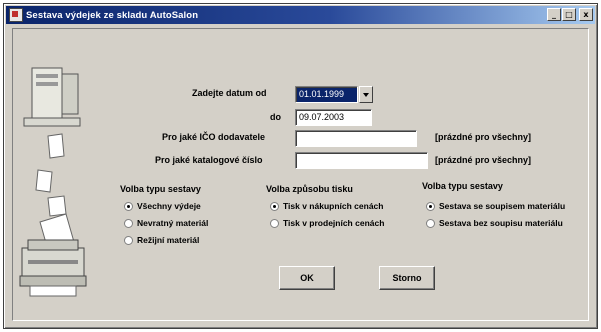 This screenshot has height=332, width=601. Describe the element at coordinates (214, 137) in the screenshot. I see `ico-label: Pro jaké IČO dodavatele` at that location.